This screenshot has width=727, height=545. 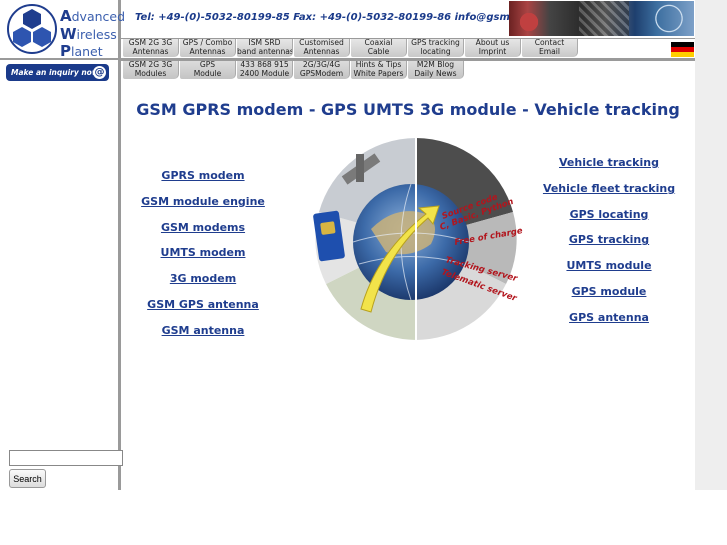 I want to click on nav-tab-line2: Daily News, so click(x=435, y=73).